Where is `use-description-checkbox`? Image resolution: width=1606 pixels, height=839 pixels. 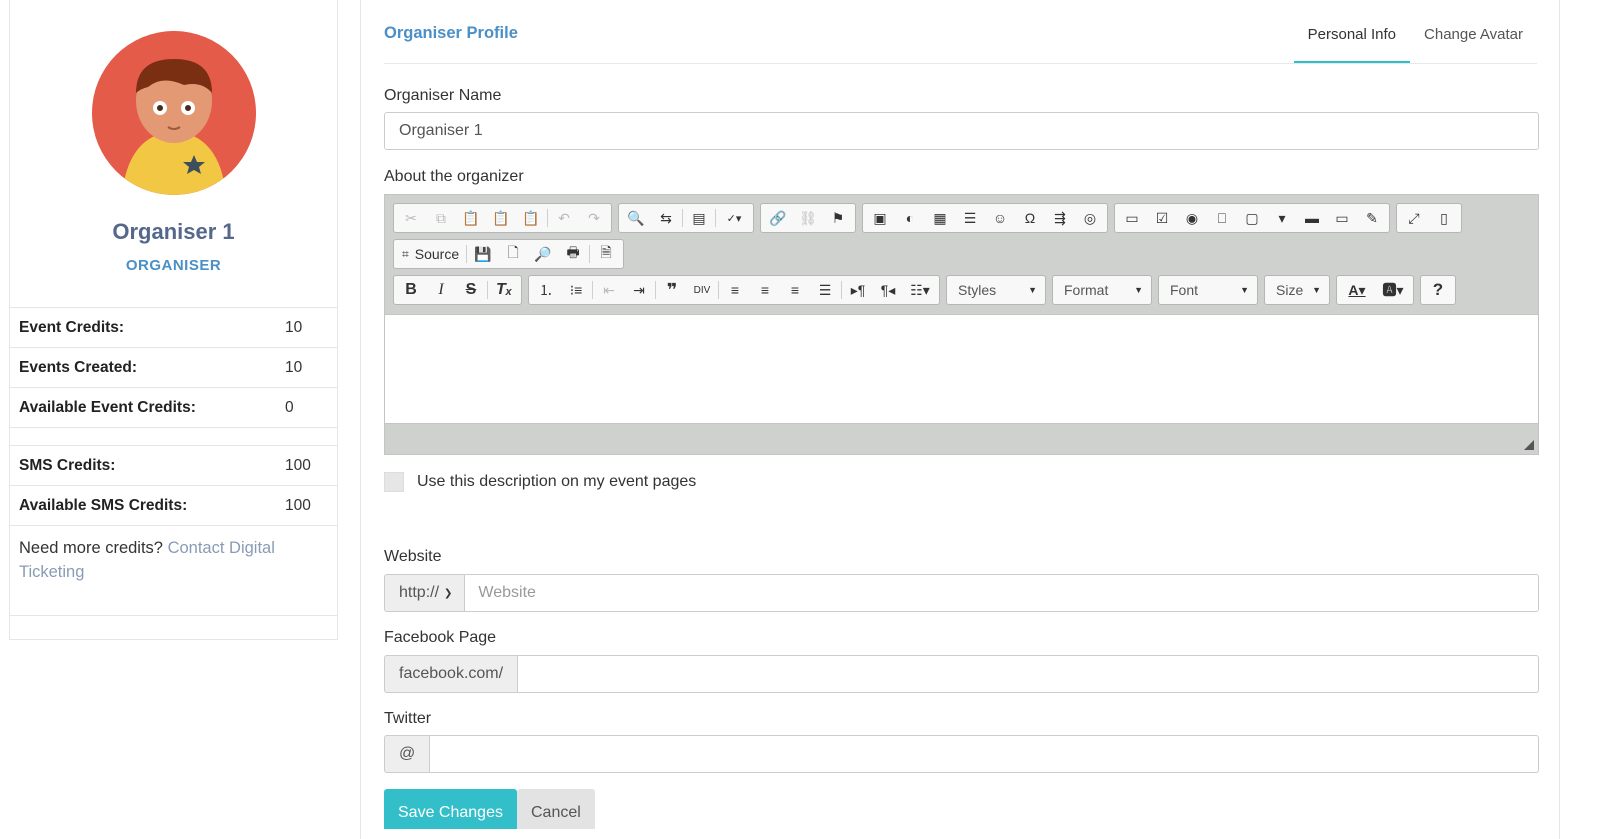
use-description-checkbox is located at coordinates (394, 482).